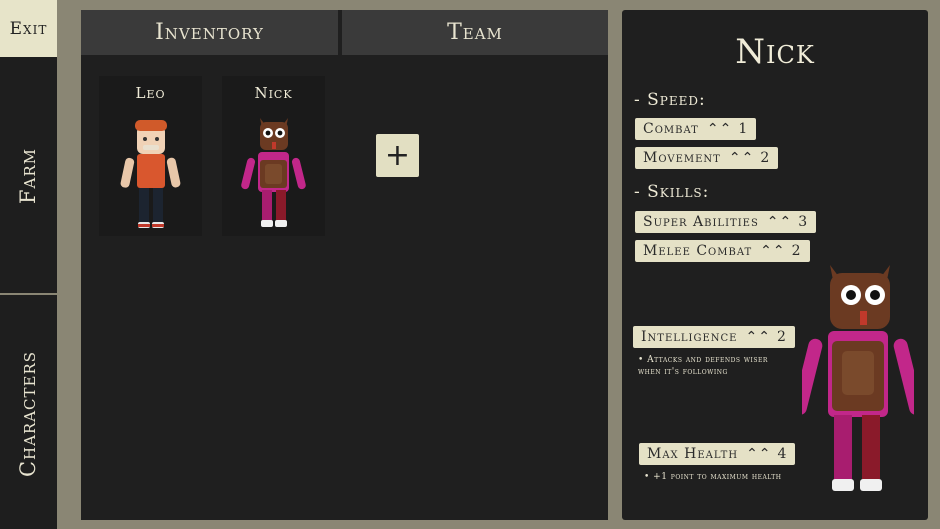 The height and width of the screenshot is (529, 940). I want to click on skill-chip-max-health: Max Health ⌃⌃ 4, so click(717, 454).